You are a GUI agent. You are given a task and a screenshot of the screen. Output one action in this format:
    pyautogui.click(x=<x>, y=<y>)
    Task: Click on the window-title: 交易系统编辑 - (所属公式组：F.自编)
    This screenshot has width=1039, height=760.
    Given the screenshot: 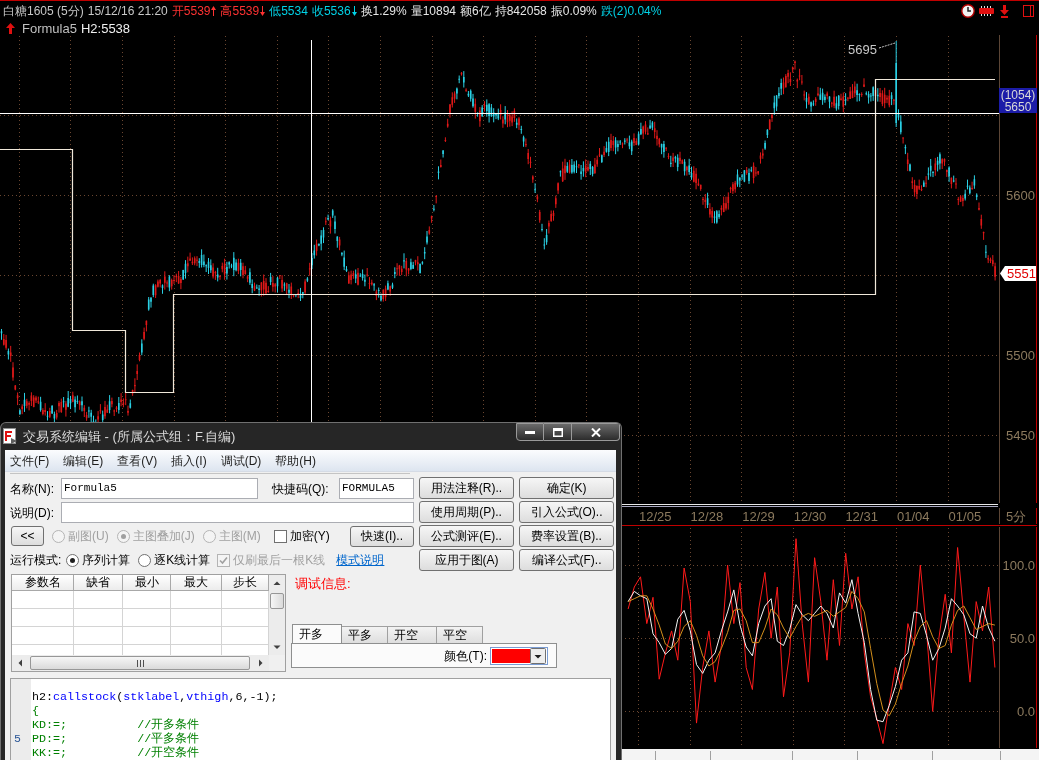 What is the action you would take?
    pyautogui.click(x=129, y=436)
    